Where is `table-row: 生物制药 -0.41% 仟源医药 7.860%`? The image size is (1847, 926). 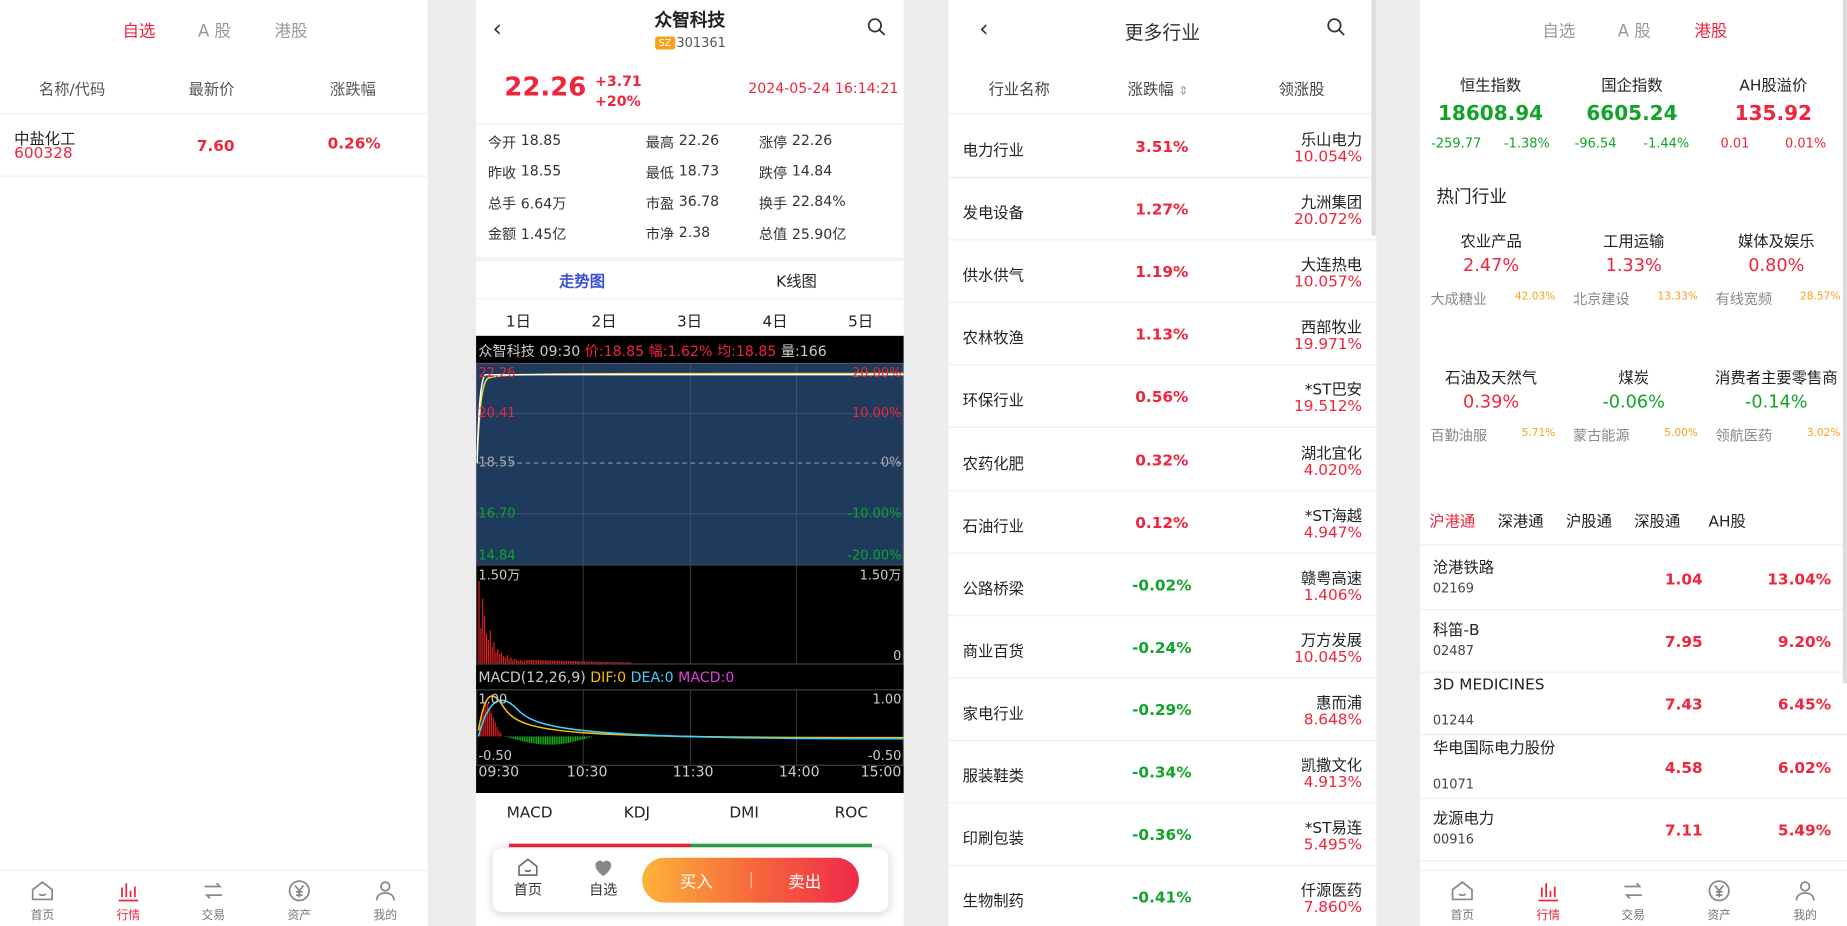
table-row: 生物制药 -0.41% 仟源医药 7.860% is located at coordinates (1163, 896).